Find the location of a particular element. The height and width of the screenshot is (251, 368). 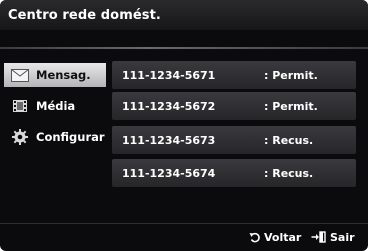

sidebar-item-media: Média is located at coordinates (55, 106).